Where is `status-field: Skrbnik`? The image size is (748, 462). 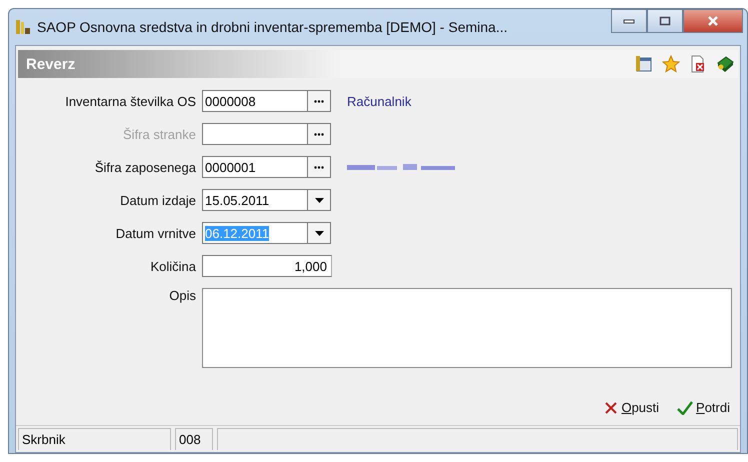 status-field: Skrbnik is located at coordinates (94, 439).